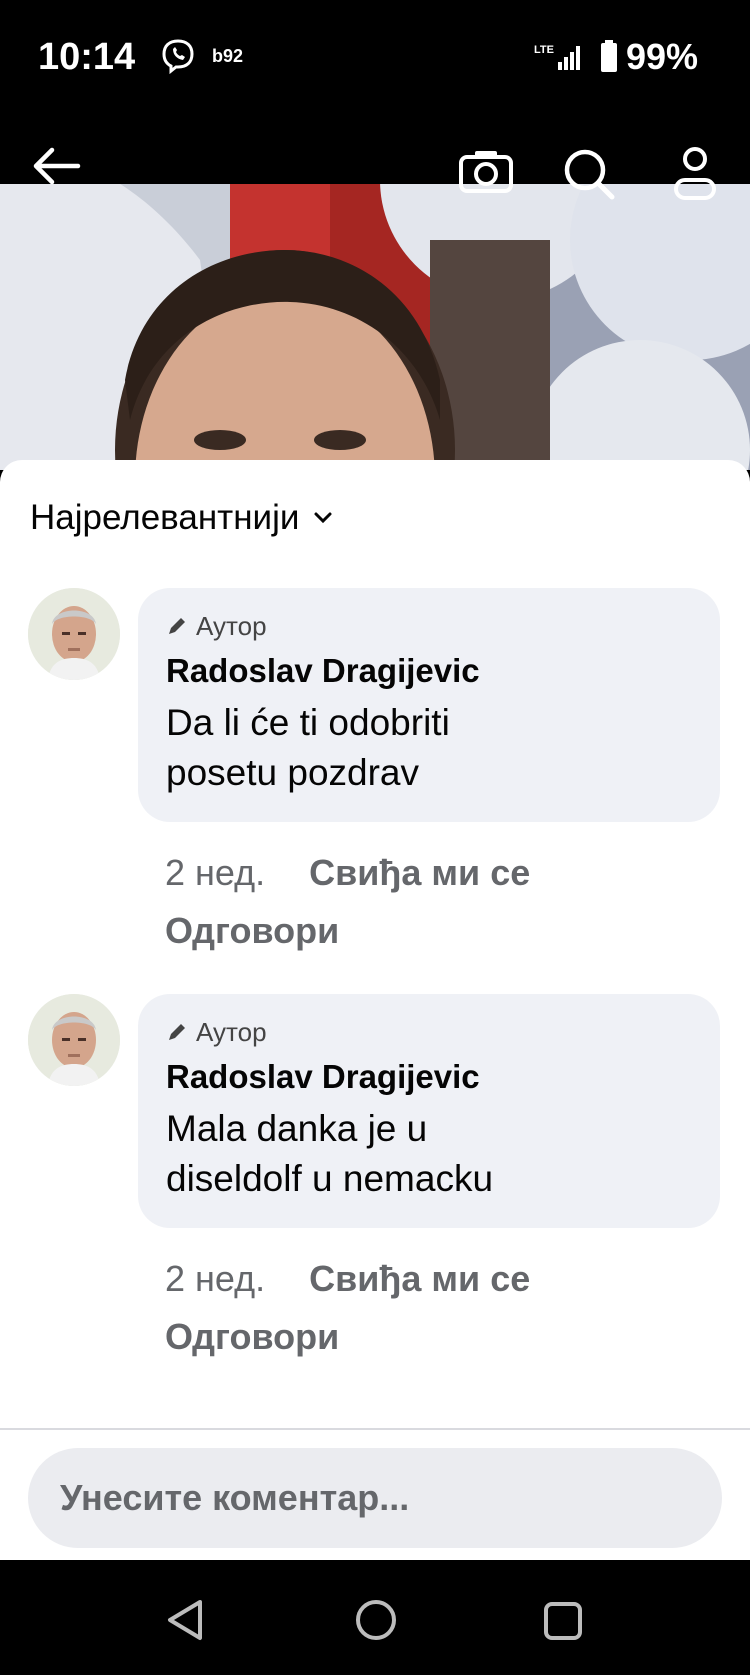 Image resolution: width=750 pixels, height=1675 pixels. What do you see at coordinates (662, 56) in the screenshot?
I see `battery-percent: 99%` at bounding box center [662, 56].